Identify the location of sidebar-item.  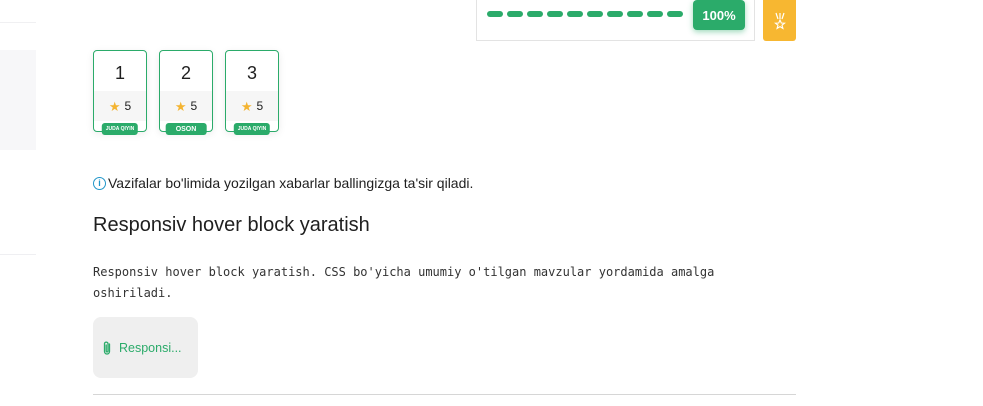
(18, 11).